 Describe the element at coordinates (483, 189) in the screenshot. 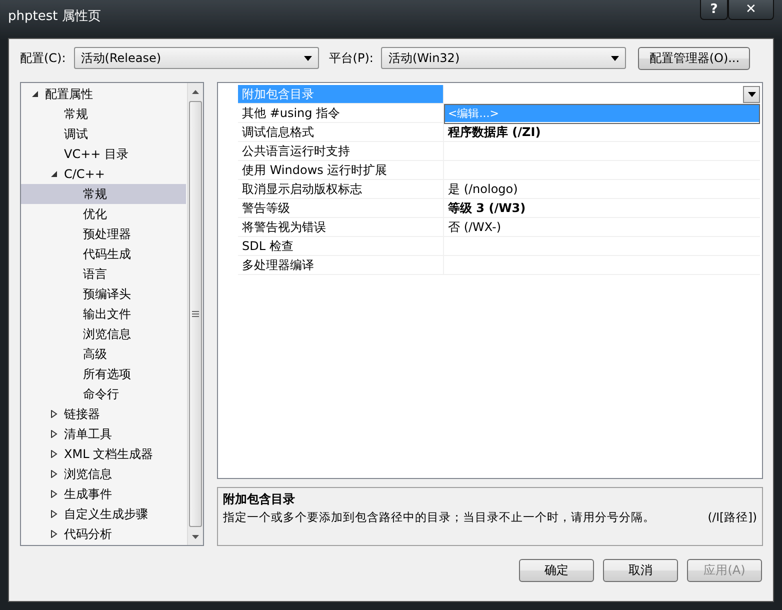

I see `property-value: 是 (/nologo)` at that location.